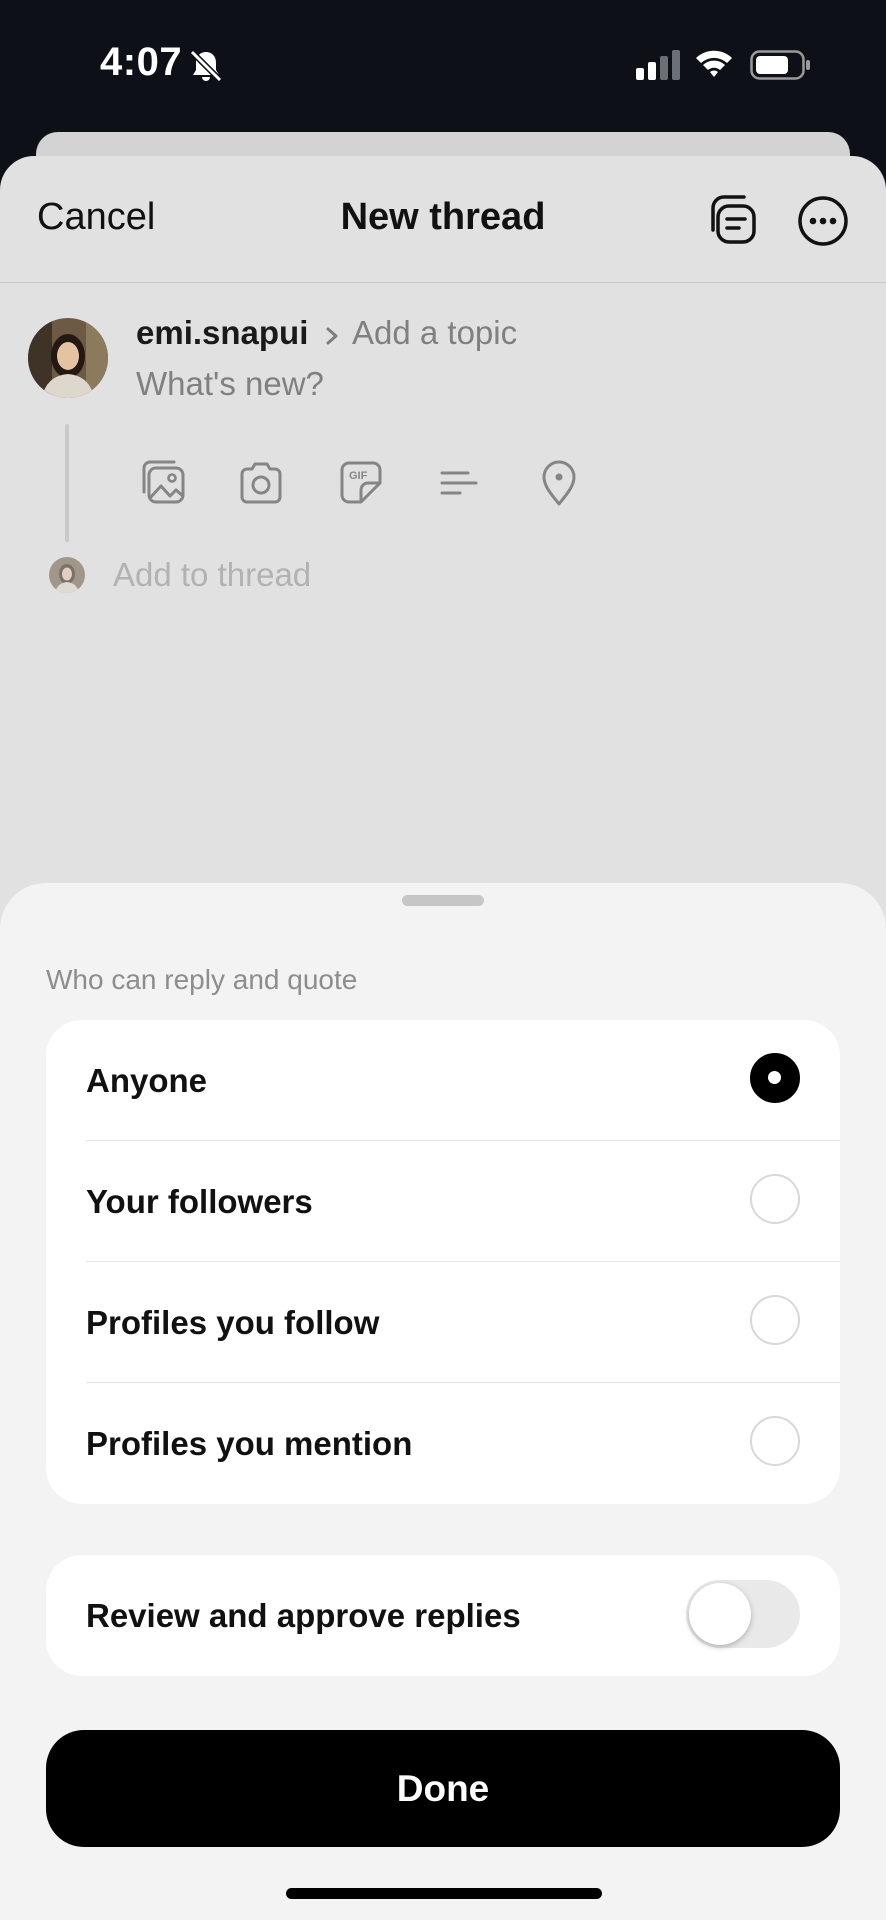 The width and height of the screenshot is (886, 1920). I want to click on battery-icon, so click(780, 65).